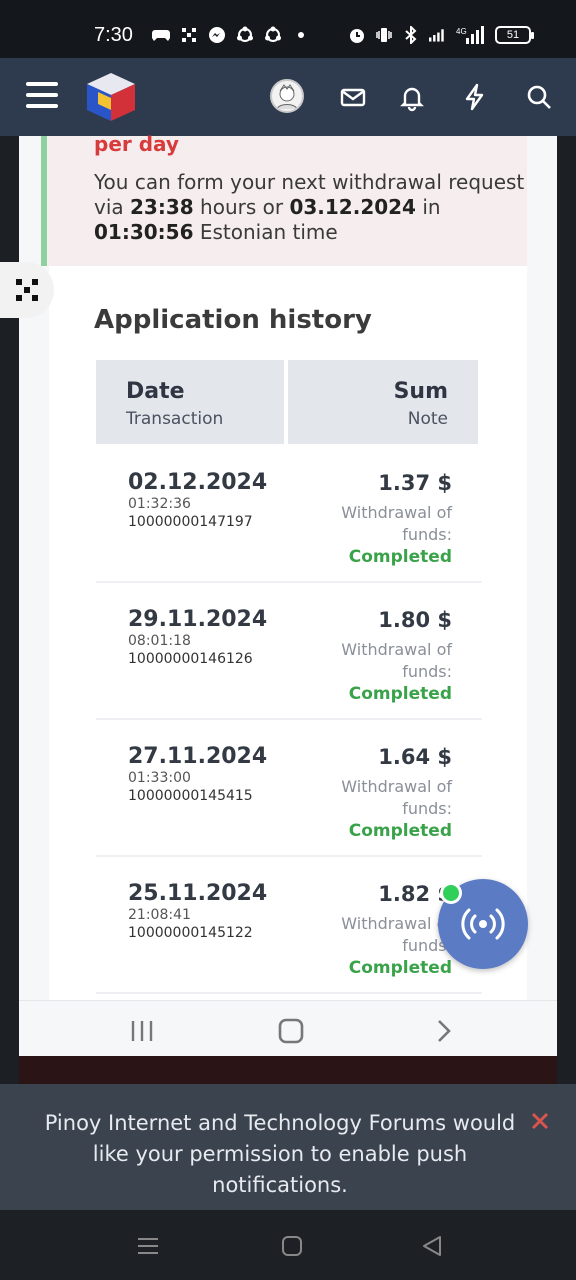 This screenshot has width=576, height=1280. I want to click on signal-icon, so click(438, 35).